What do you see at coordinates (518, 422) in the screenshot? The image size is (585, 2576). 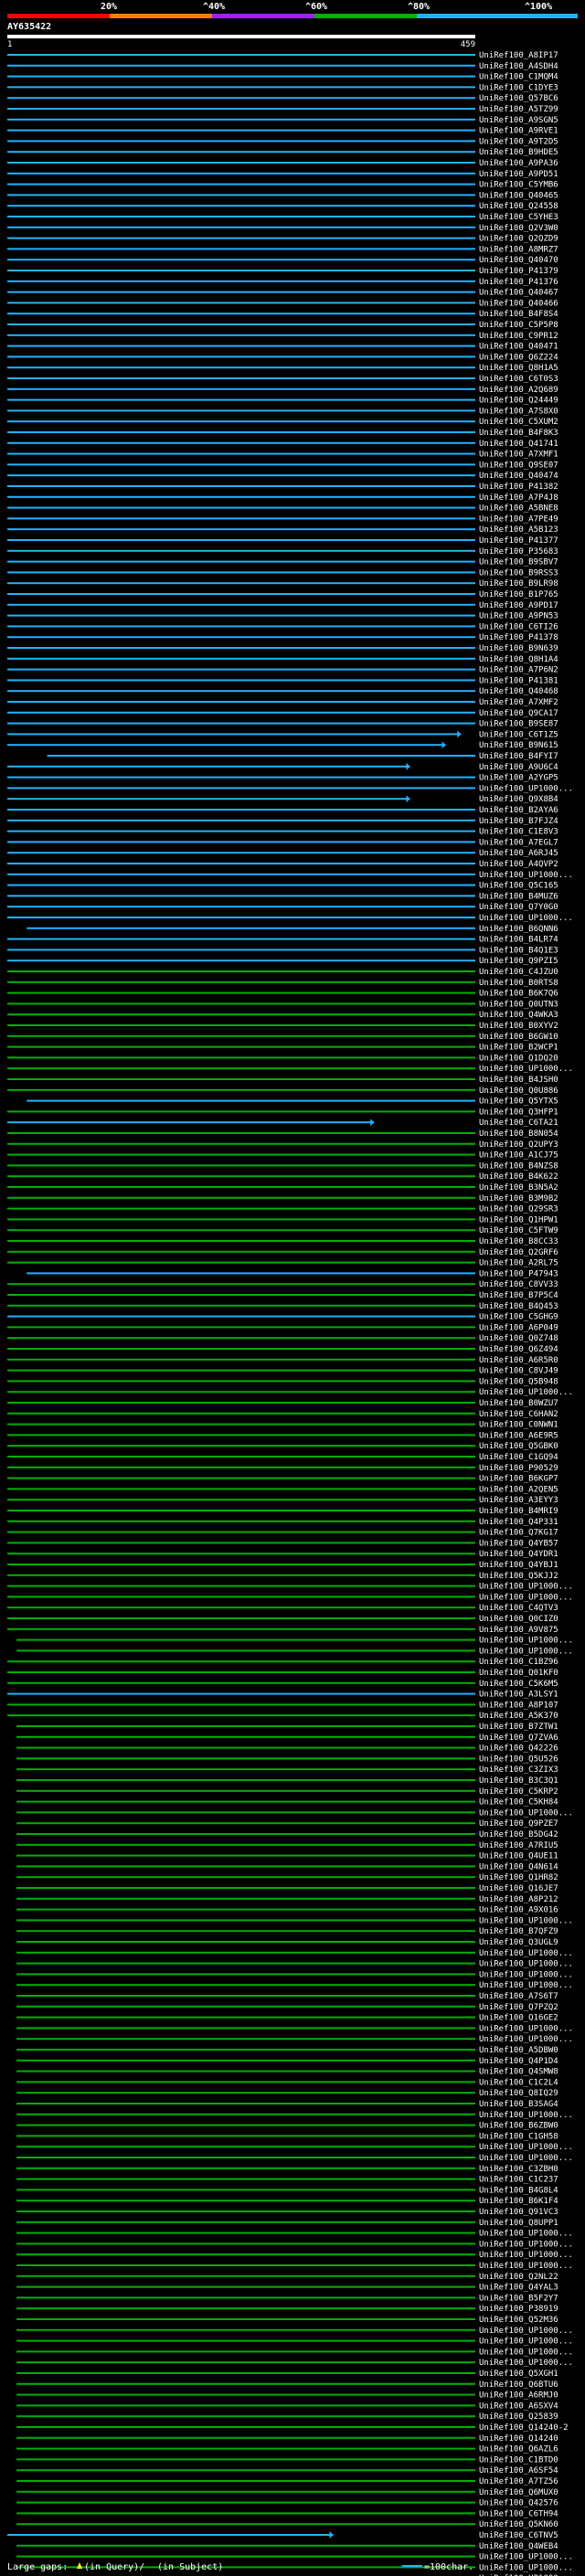 I see `hit-label: UniRef100_C5XUM2` at bounding box center [518, 422].